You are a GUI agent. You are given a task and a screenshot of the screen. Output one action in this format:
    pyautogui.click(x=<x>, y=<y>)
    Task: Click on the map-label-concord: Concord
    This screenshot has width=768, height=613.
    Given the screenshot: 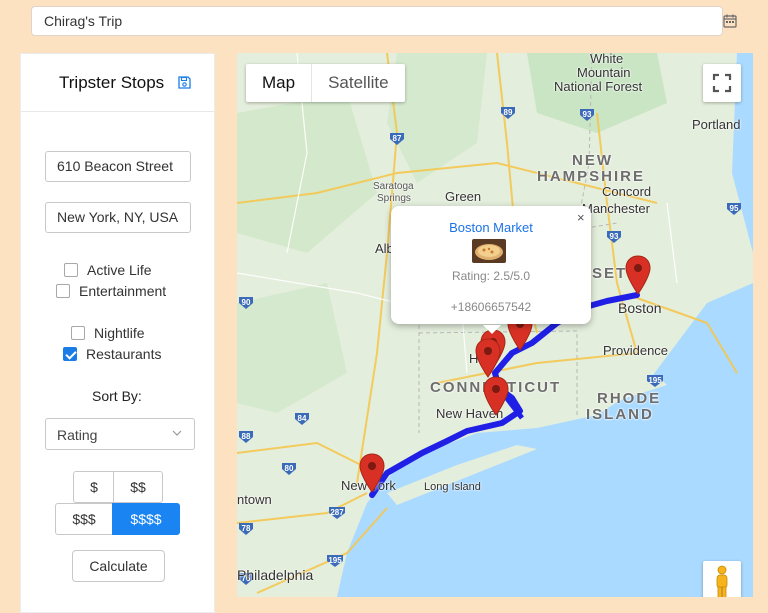 What is the action you would take?
    pyautogui.click(x=627, y=191)
    